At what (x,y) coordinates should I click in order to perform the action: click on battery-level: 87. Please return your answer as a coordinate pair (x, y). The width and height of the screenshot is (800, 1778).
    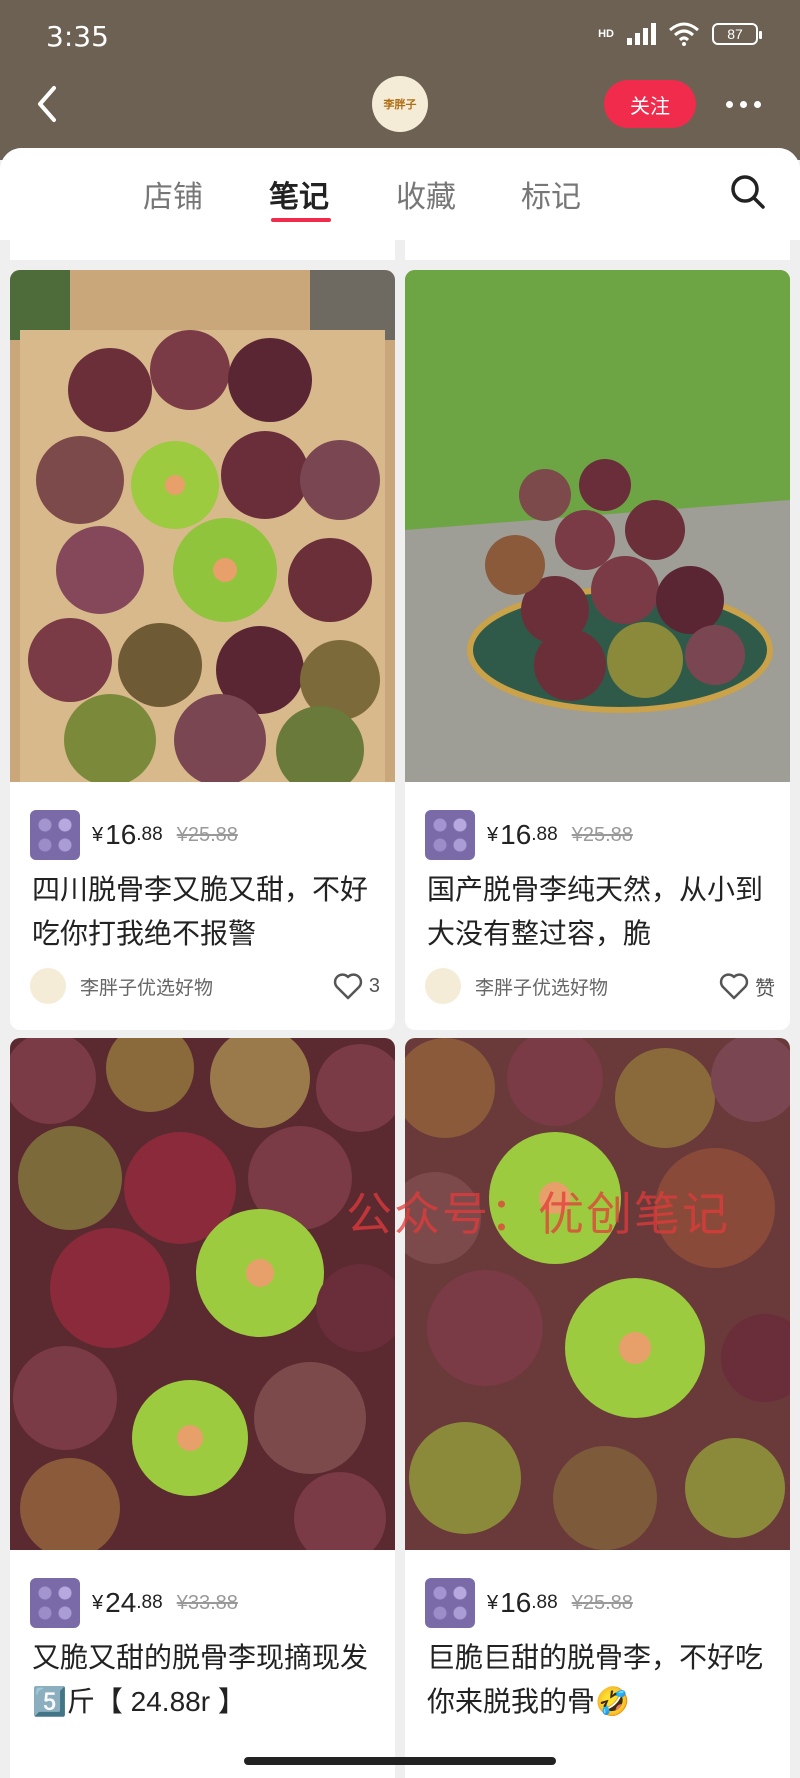
    Looking at the image, I should click on (735, 34).